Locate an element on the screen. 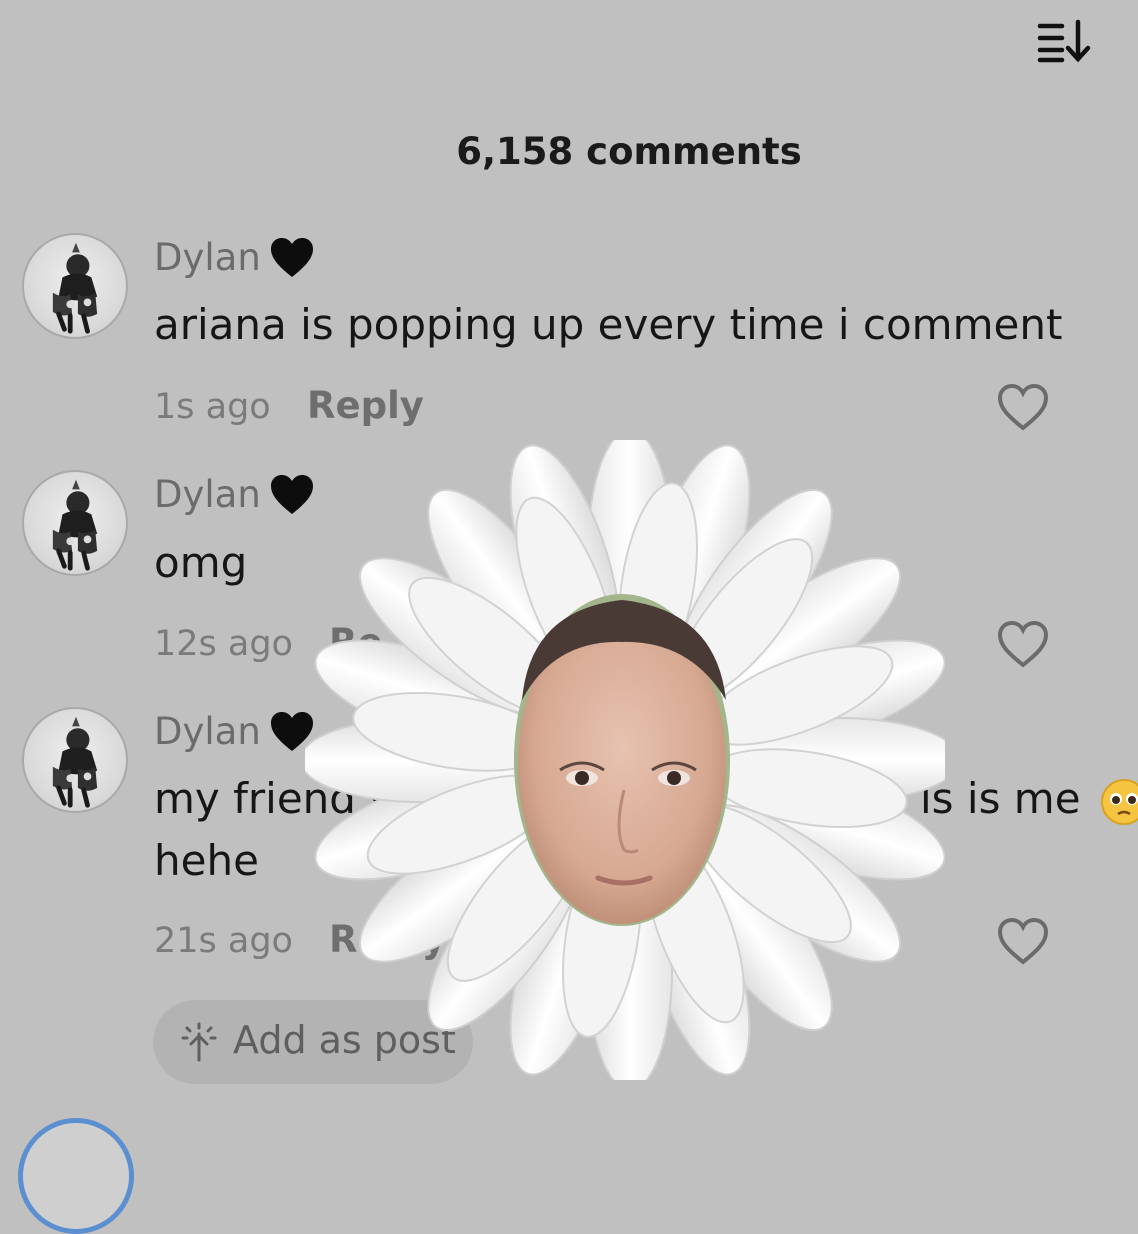  comment-timestamp: 12s ago is located at coordinates (223, 644).